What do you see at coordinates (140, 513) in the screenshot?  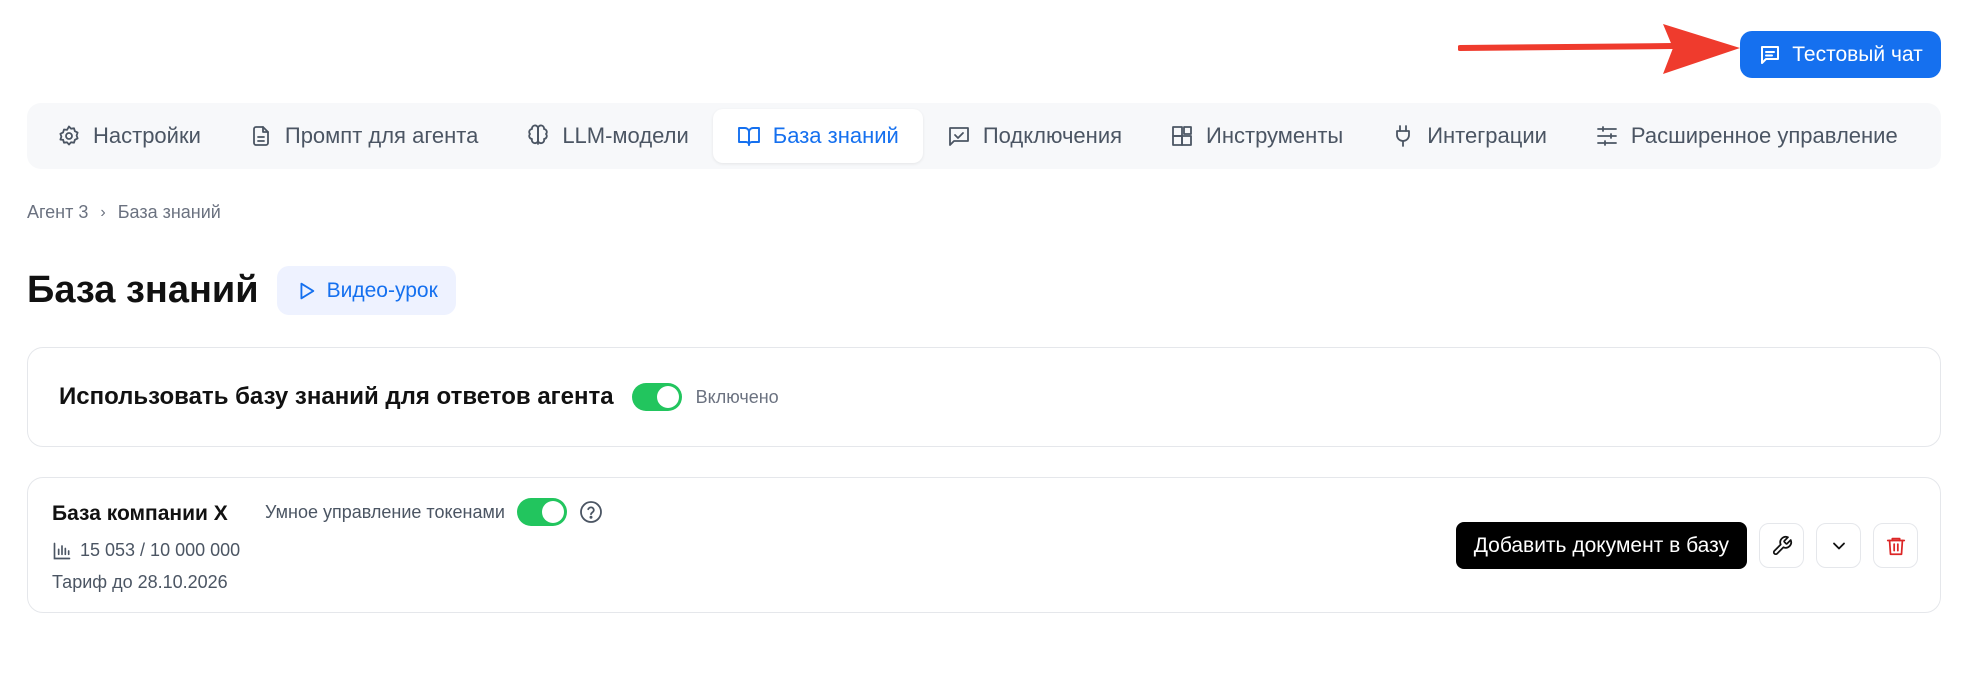 I see `base-name: База компании X` at bounding box center [140, 513].